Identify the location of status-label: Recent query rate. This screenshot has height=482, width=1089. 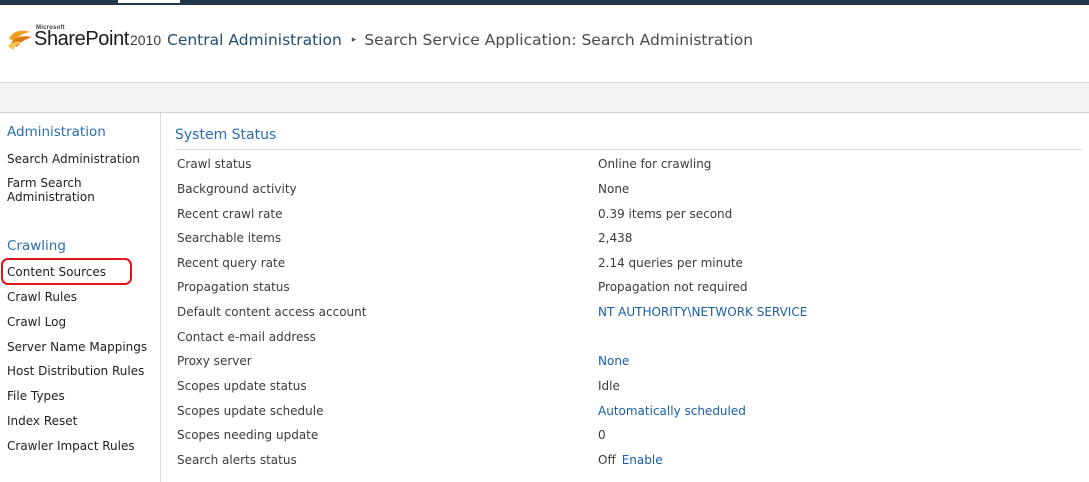
(231, 263).